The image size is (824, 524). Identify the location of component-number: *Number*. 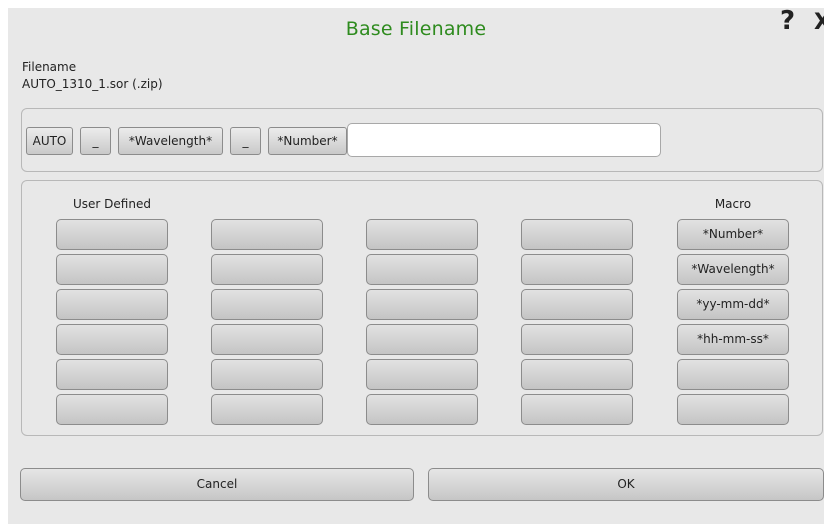
(307, 141).